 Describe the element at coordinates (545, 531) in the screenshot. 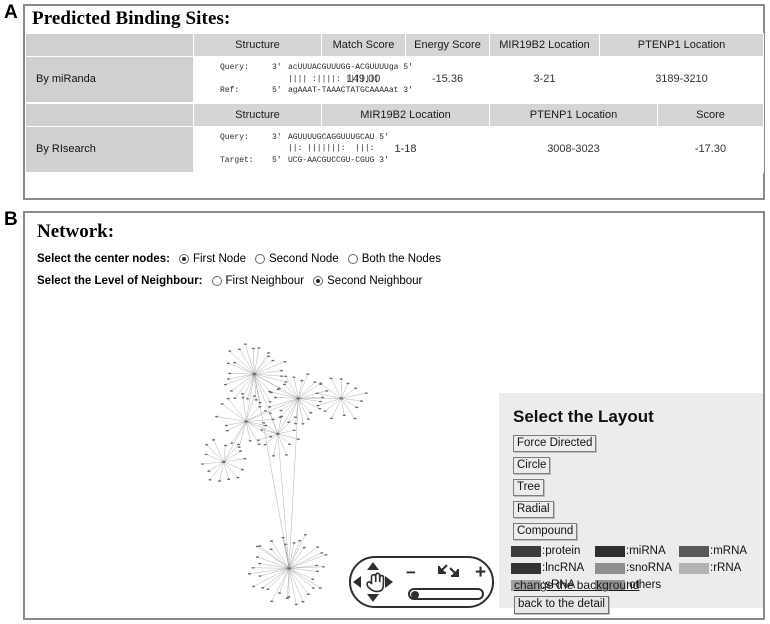

I see `layout-button-compound: Compound` at that location.